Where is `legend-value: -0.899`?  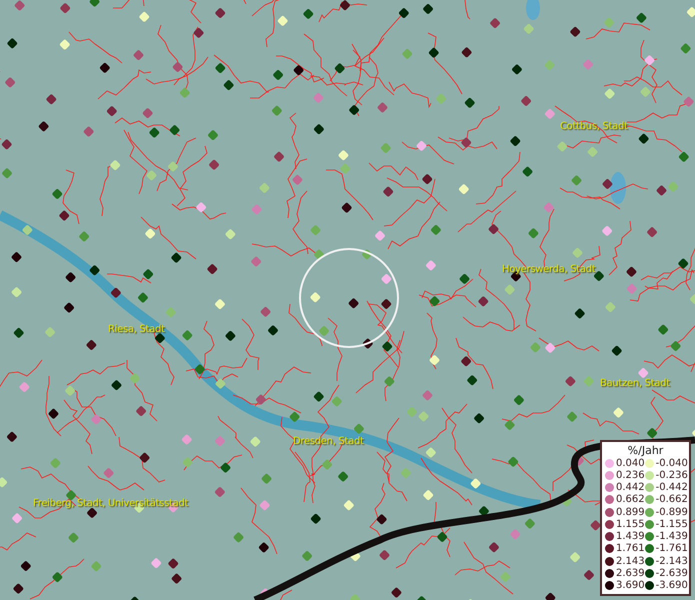
legend-value: -0.899 is located at coordinates (672, 512).